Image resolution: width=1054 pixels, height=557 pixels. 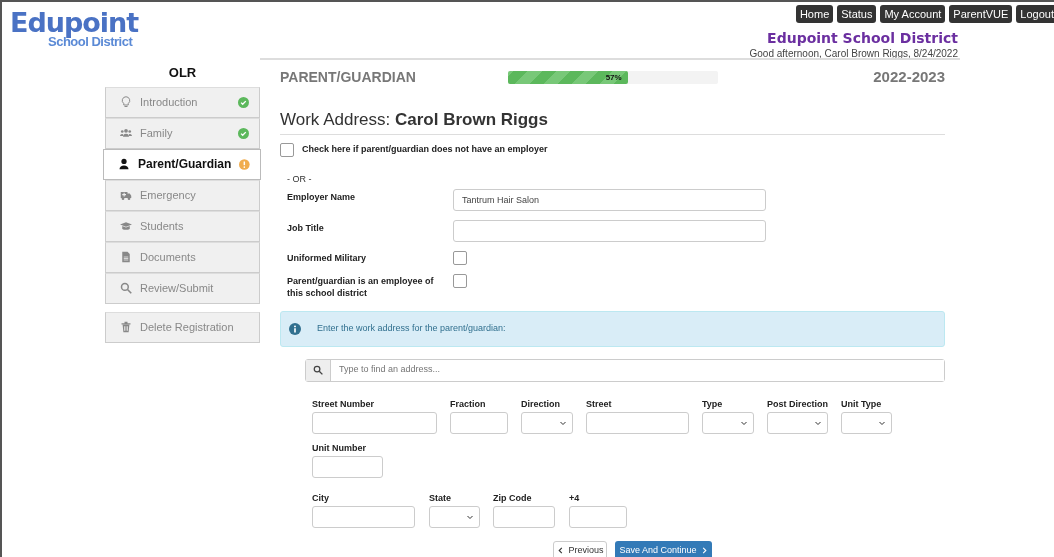 I want to click on field-label: Parent/guardian is an employee of this school district, so click(x=361, y=286).